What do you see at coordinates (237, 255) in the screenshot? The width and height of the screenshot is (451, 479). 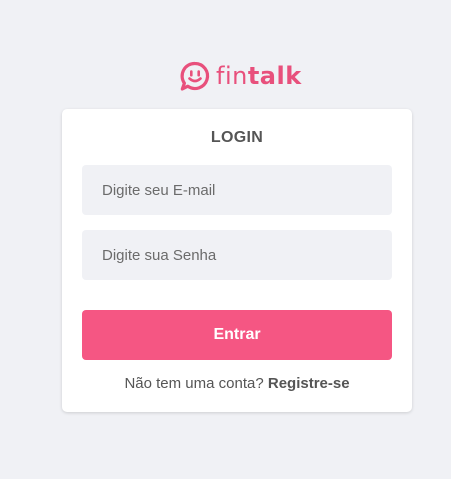 I see `password-input` at bounding box center [237, 255].